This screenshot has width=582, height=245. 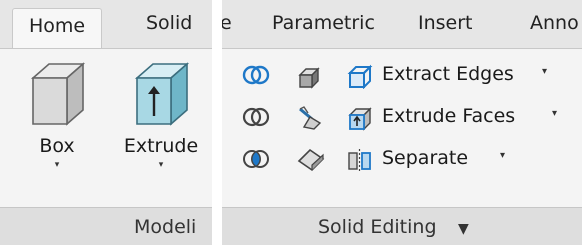 I want to click on tab-annotate: Anno, so click(x=554, y=23).